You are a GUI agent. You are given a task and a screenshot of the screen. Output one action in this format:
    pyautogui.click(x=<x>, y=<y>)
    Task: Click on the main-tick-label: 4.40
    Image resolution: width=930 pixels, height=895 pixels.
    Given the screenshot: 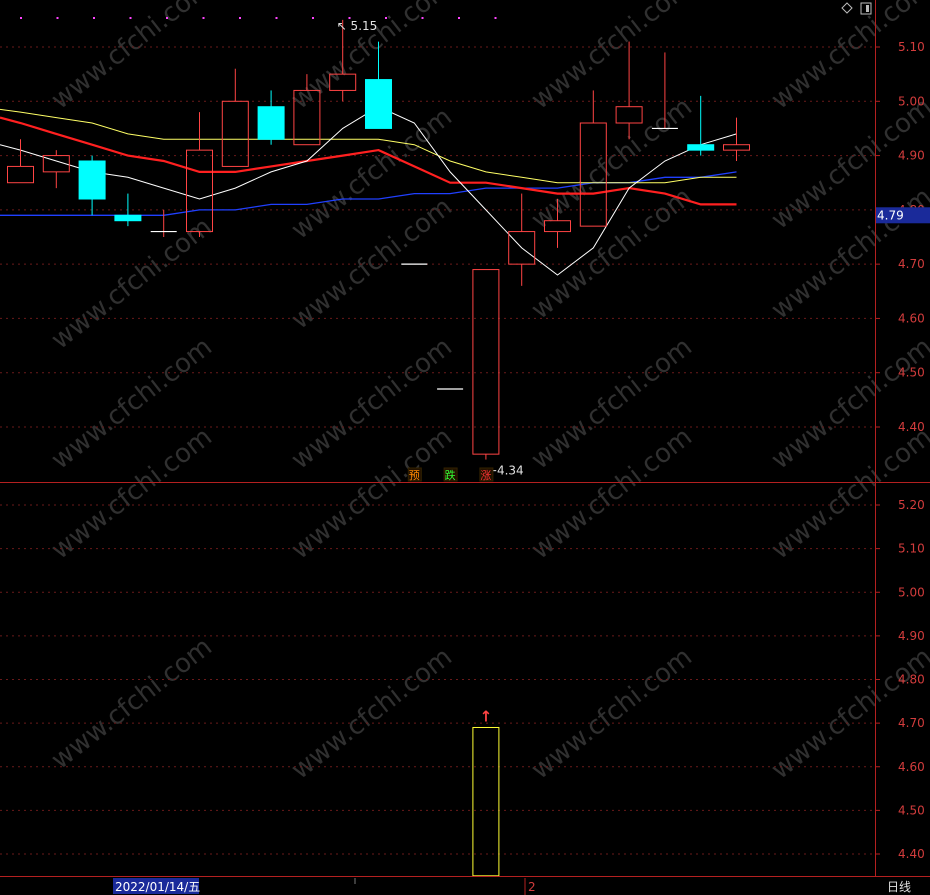 What is the action you would take?
    pyautogui.click(x=911, y=427)
    